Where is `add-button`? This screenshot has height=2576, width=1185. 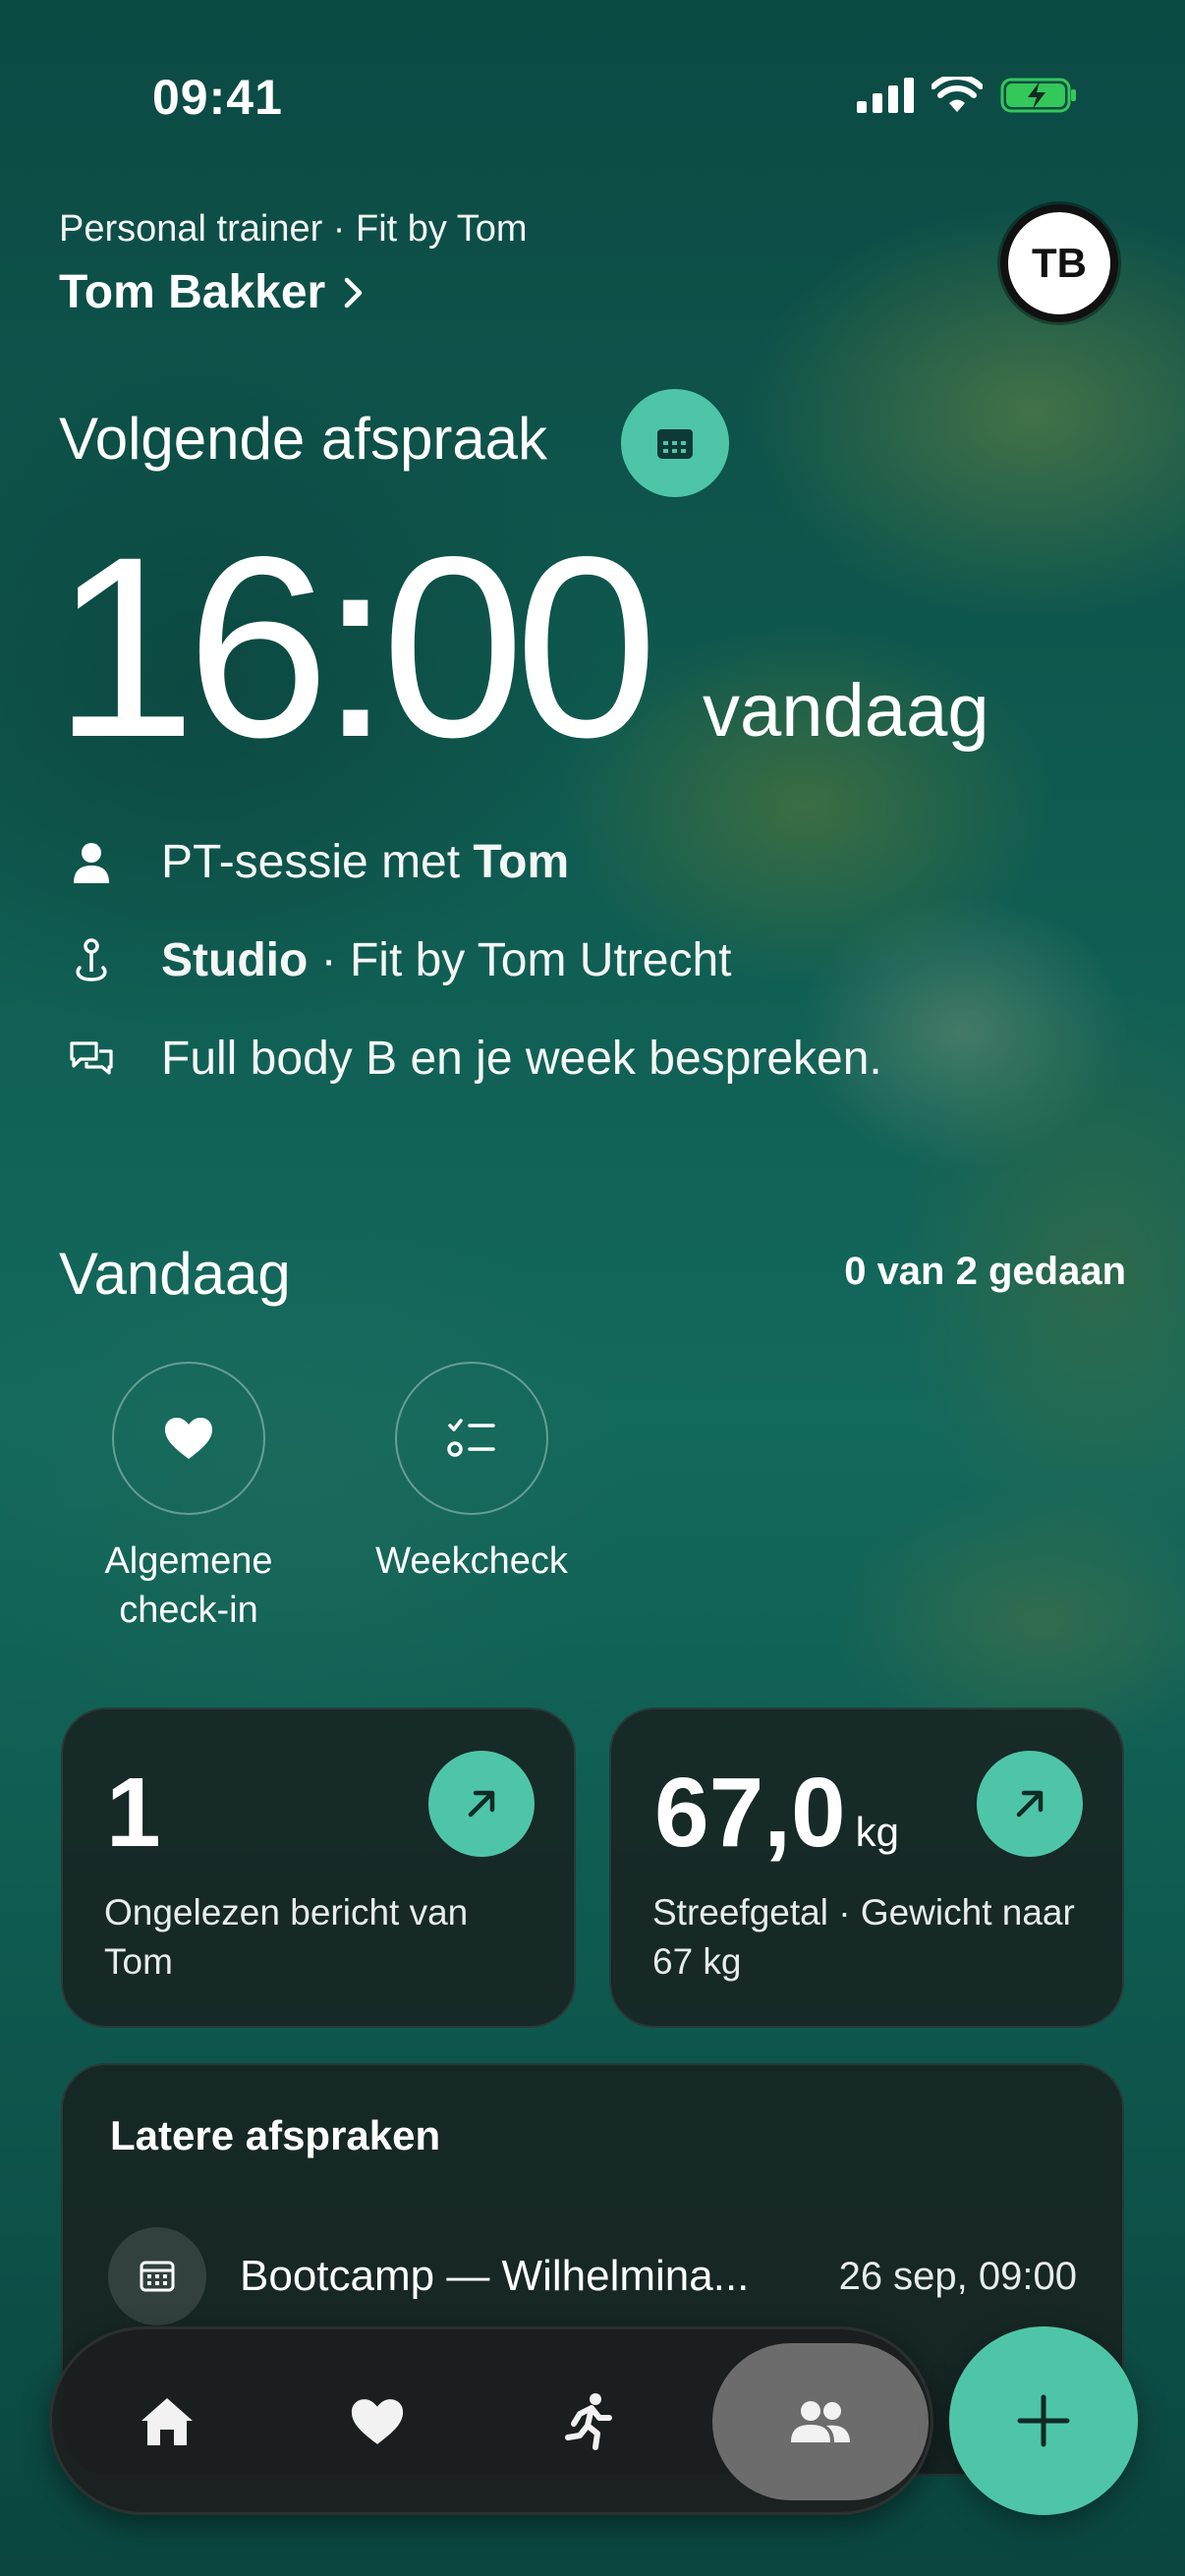
add-button is located at coordinates (1044, 2420).